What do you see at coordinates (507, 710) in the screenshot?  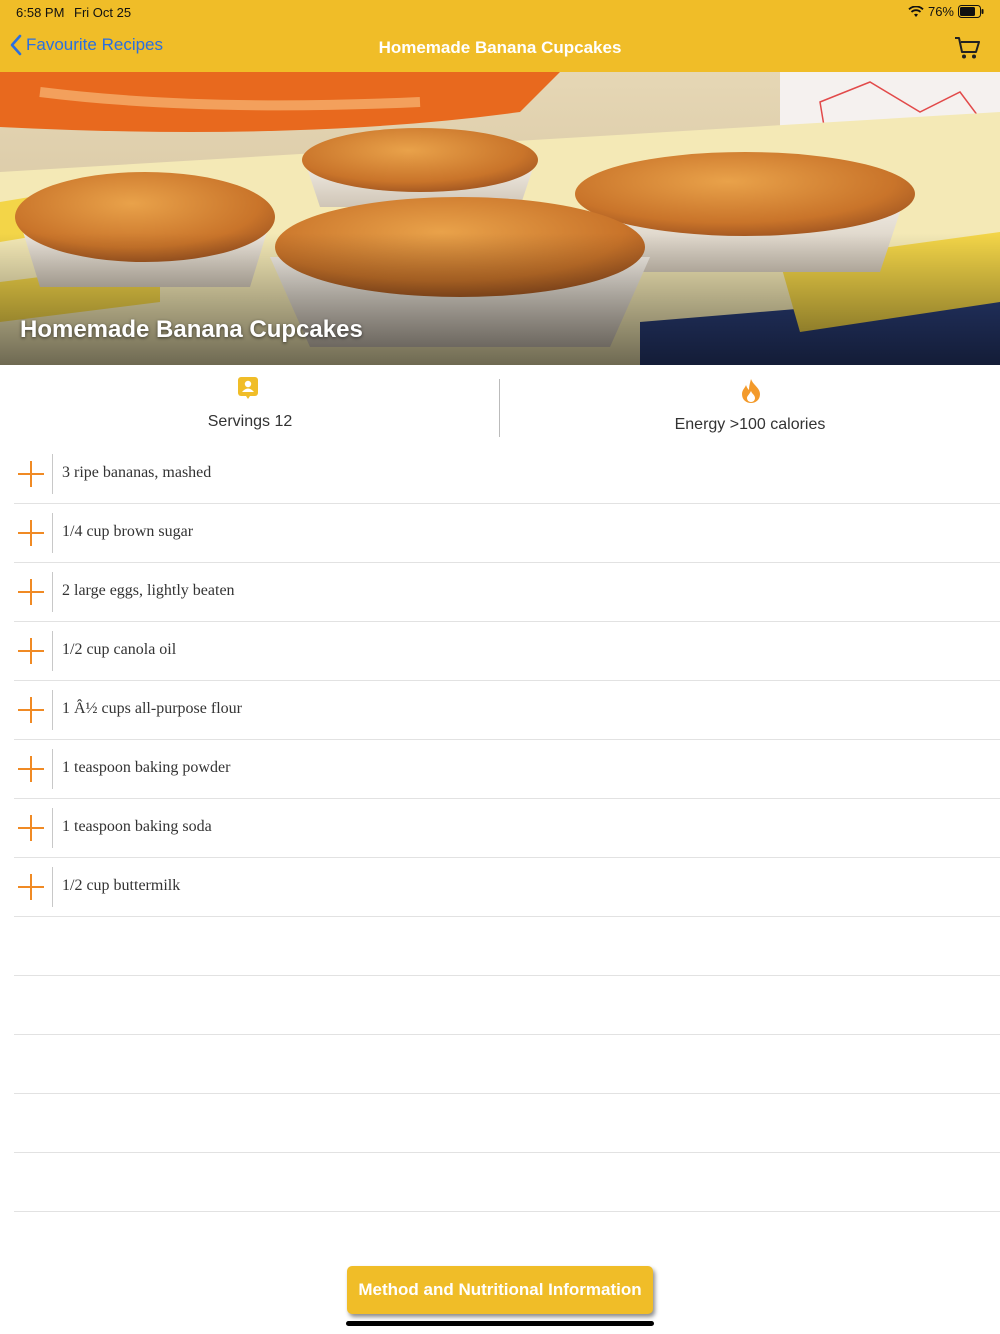 I see `list-item: 1 Â½ cups all-purpose flour` at bounding box center [507, 710].